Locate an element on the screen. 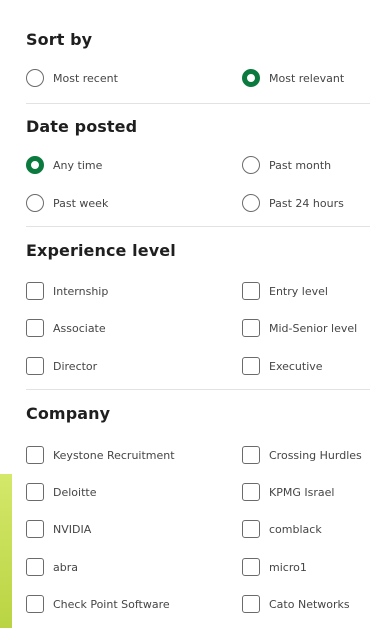  option-label: Associate is located at coordinates (79, 328).